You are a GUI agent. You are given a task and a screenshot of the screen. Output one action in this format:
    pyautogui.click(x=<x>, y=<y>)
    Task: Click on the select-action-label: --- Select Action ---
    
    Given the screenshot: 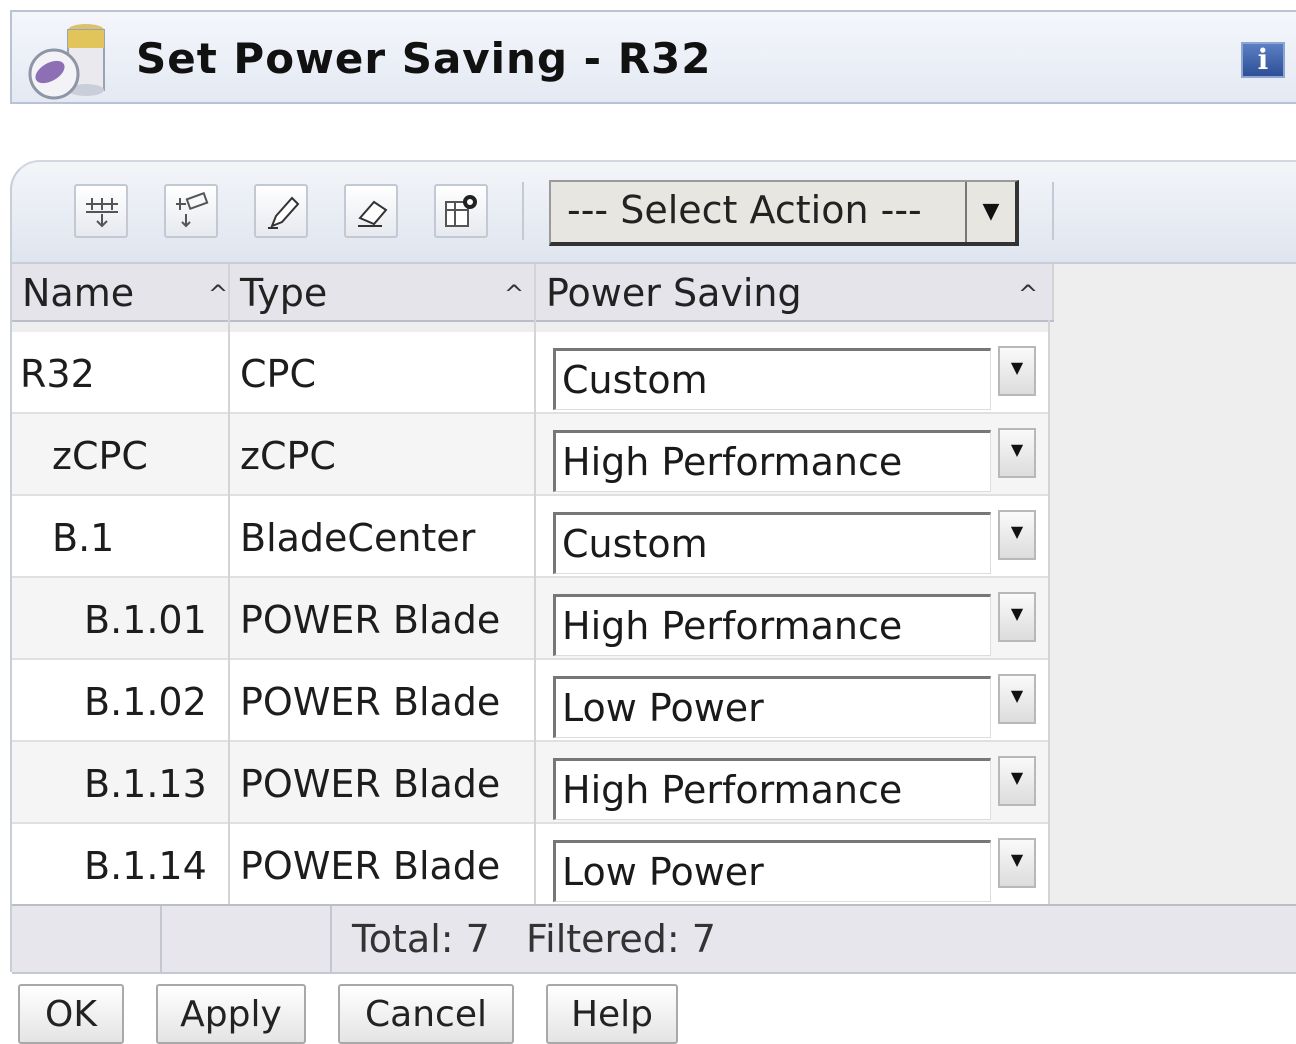 What is the action you would take?
    pyautogui.click(x=744, y=210)
    